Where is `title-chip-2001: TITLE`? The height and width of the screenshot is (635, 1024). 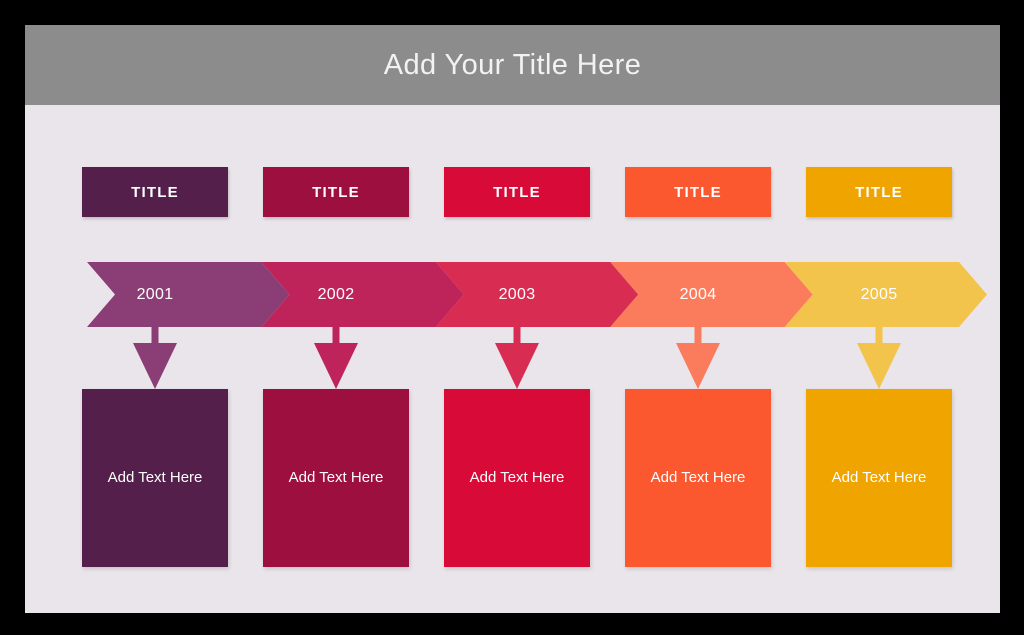 title-chip-2001: TITLE is located at coordinates (155, 192).